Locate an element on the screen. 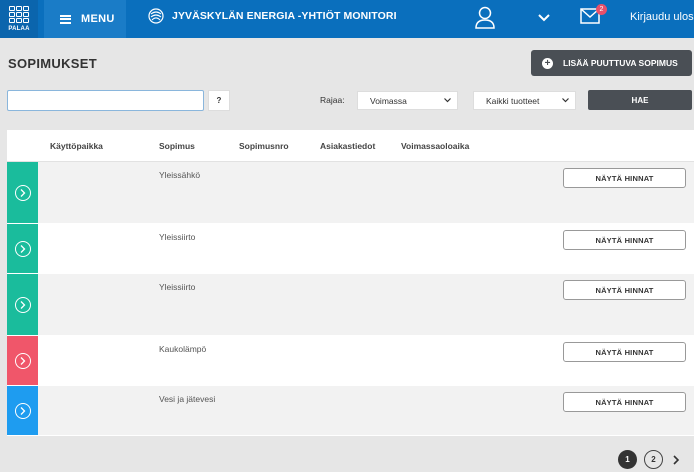 The height and width of the screenshot is (472, 694). help-button: ? is located at coordinates (219, 100).